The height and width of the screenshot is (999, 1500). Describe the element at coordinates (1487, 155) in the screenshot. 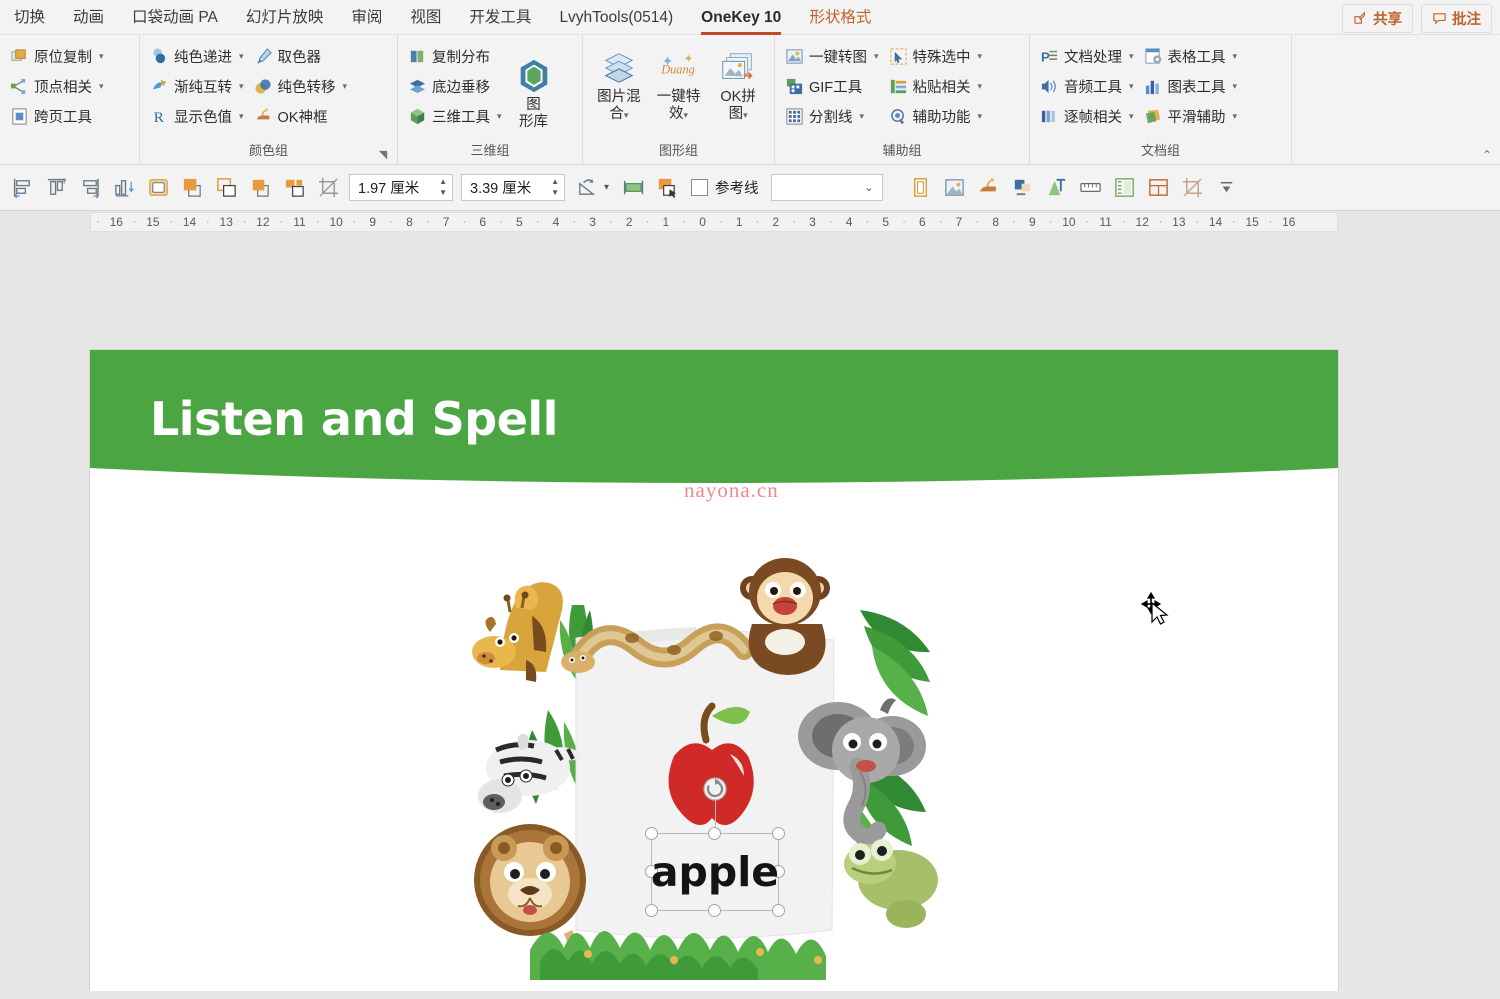

I see `collapse-ribbon-icon: ⌃` at that location.